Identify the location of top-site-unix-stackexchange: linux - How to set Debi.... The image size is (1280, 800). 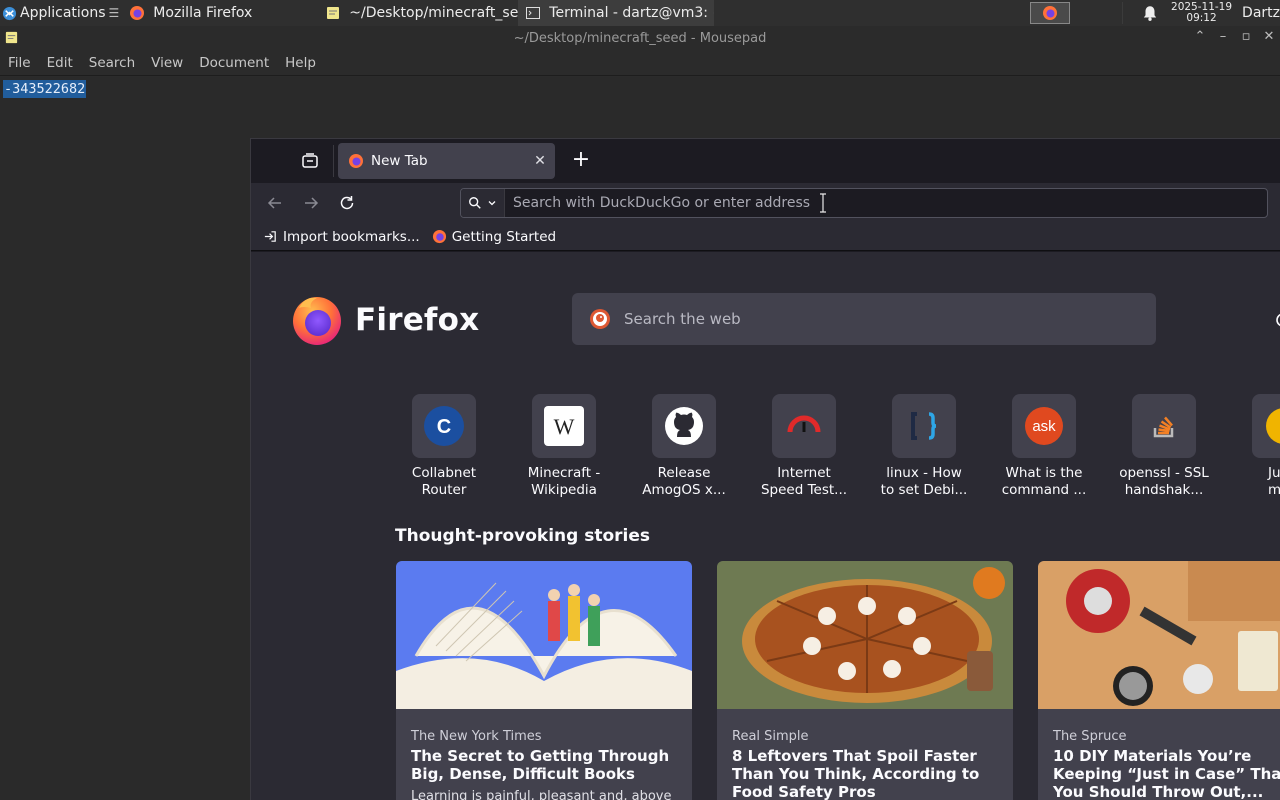
(924, 446).